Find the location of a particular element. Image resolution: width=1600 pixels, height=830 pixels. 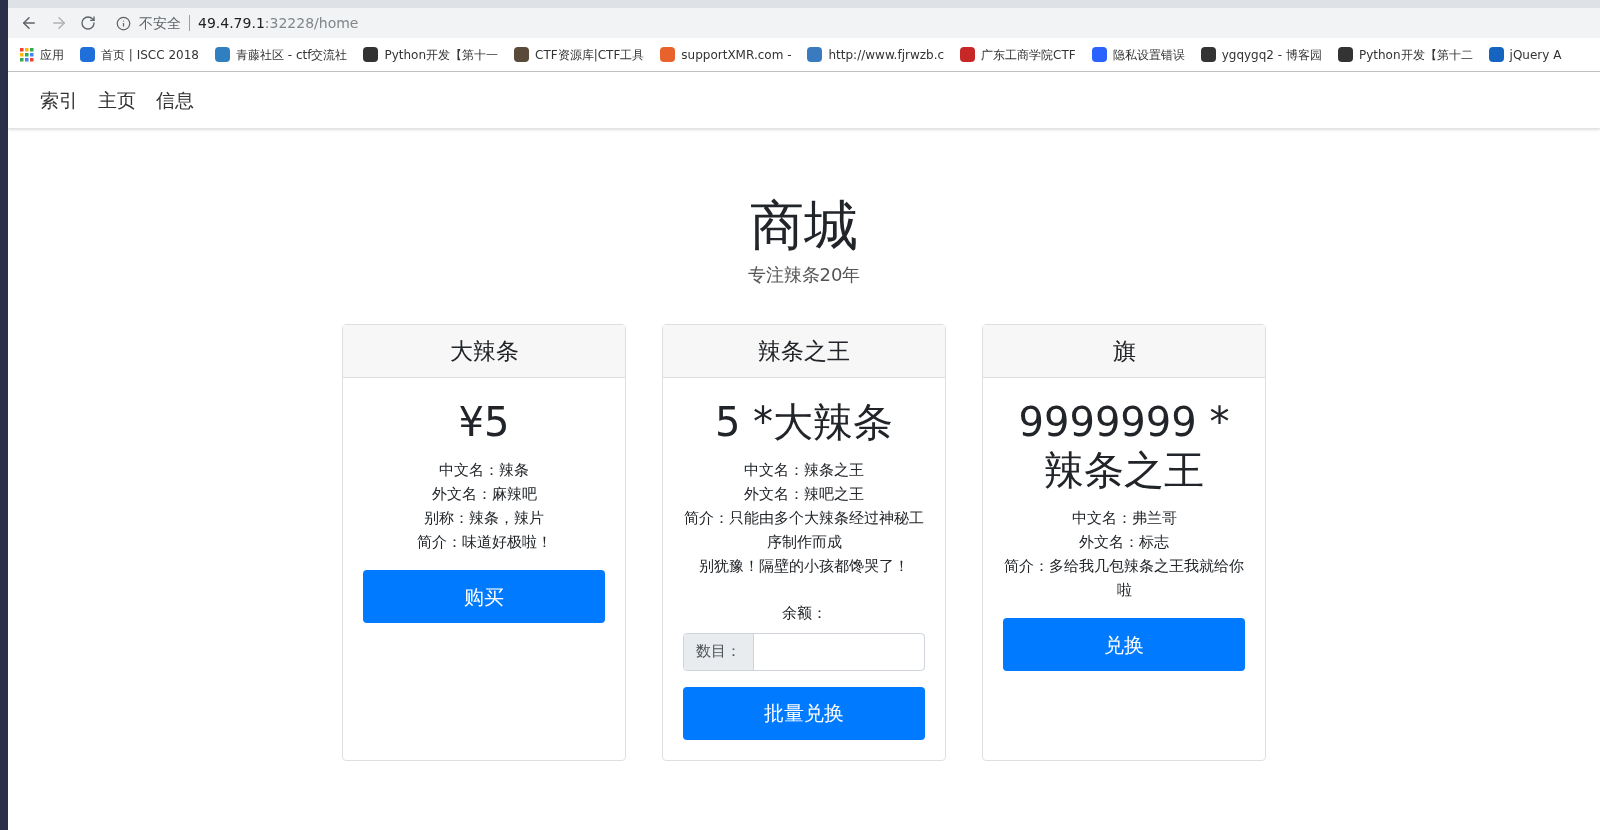

page-title: 商城 is located at coordinates (804, 226).